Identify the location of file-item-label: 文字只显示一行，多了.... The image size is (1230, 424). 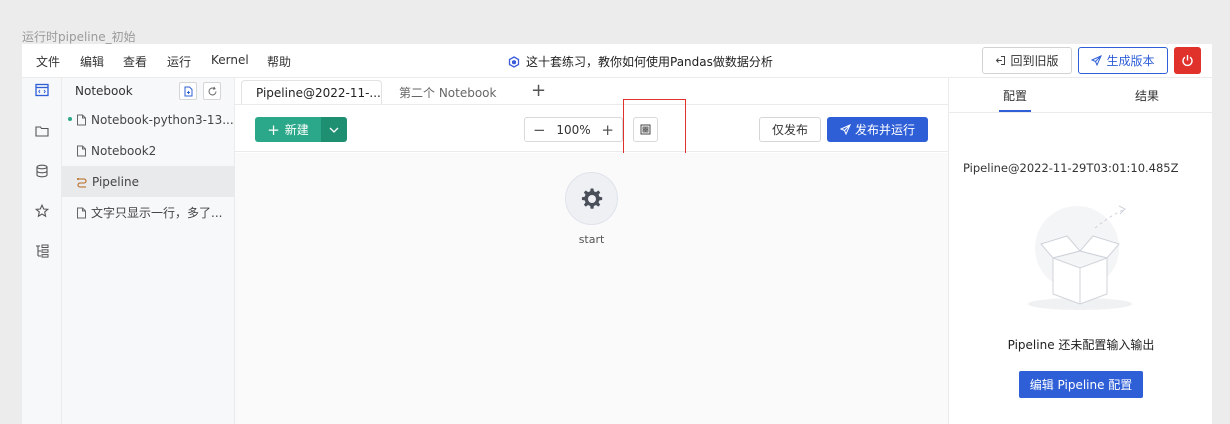
(157, 213).